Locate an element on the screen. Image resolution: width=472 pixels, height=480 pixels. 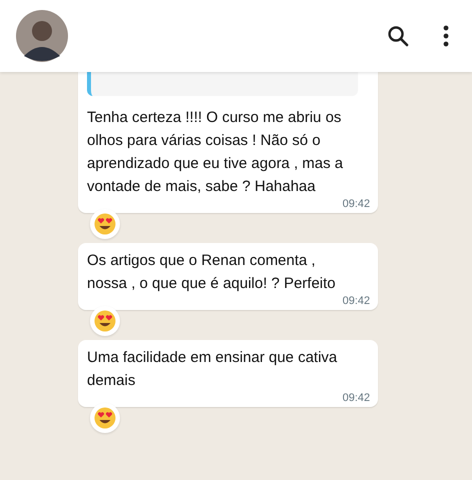
search-icon is located at coordinates (398, 36).